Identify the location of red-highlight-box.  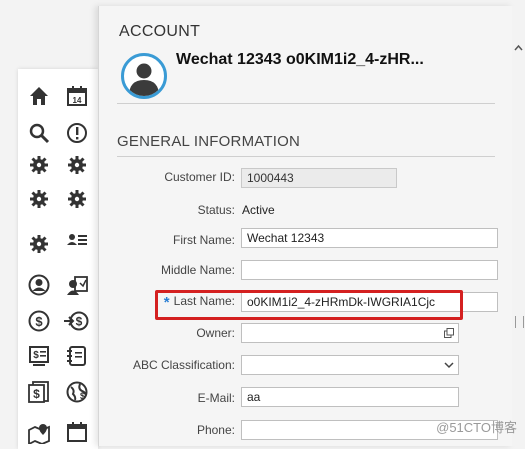
(309, 305).